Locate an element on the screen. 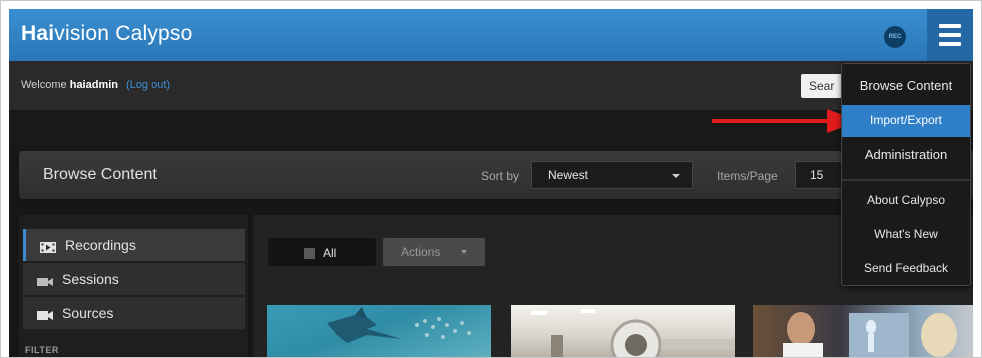 The height and width of the screenshot is (358, 982). menu-item-import-export: Import/Export is located at coordinates (906, 121).